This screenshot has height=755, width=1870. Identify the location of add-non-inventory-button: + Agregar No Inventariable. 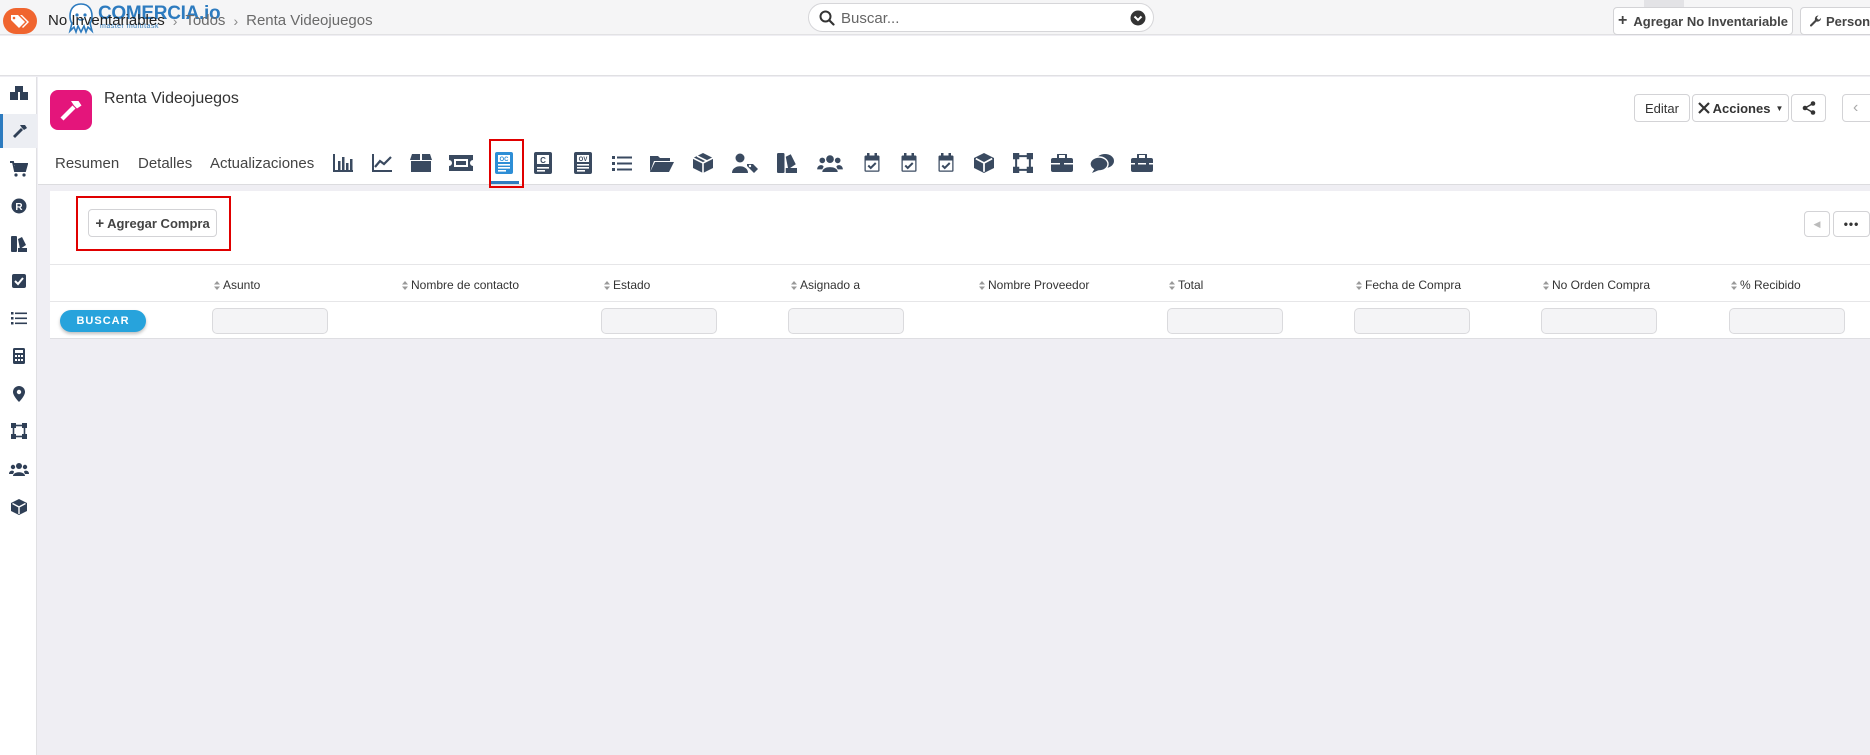
(1703, 21).